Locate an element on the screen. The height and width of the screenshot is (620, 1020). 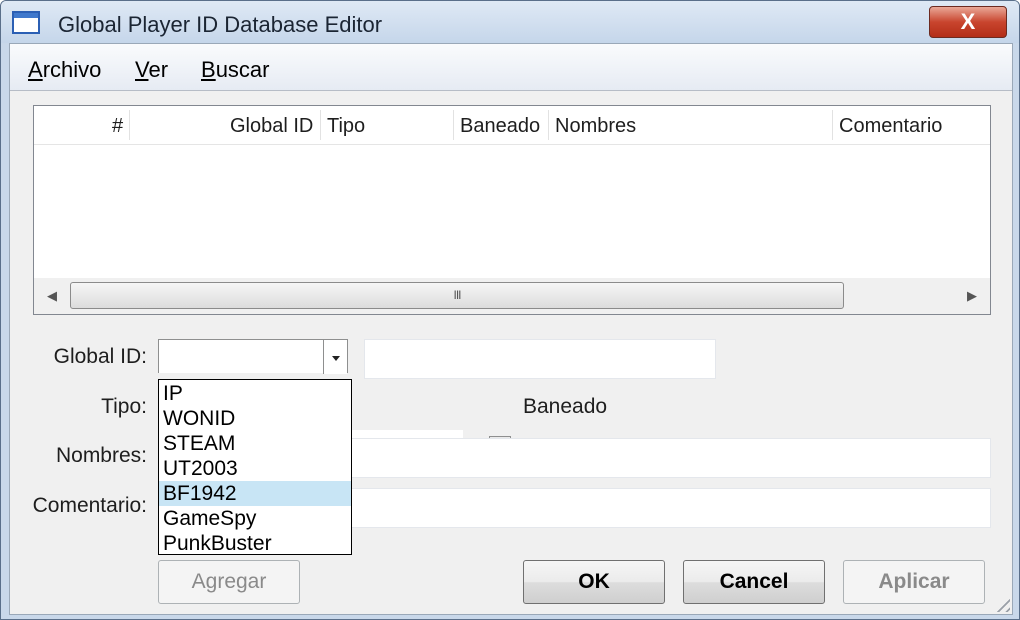
global-id-label: Global ID: is located at coordinates (100, 356).